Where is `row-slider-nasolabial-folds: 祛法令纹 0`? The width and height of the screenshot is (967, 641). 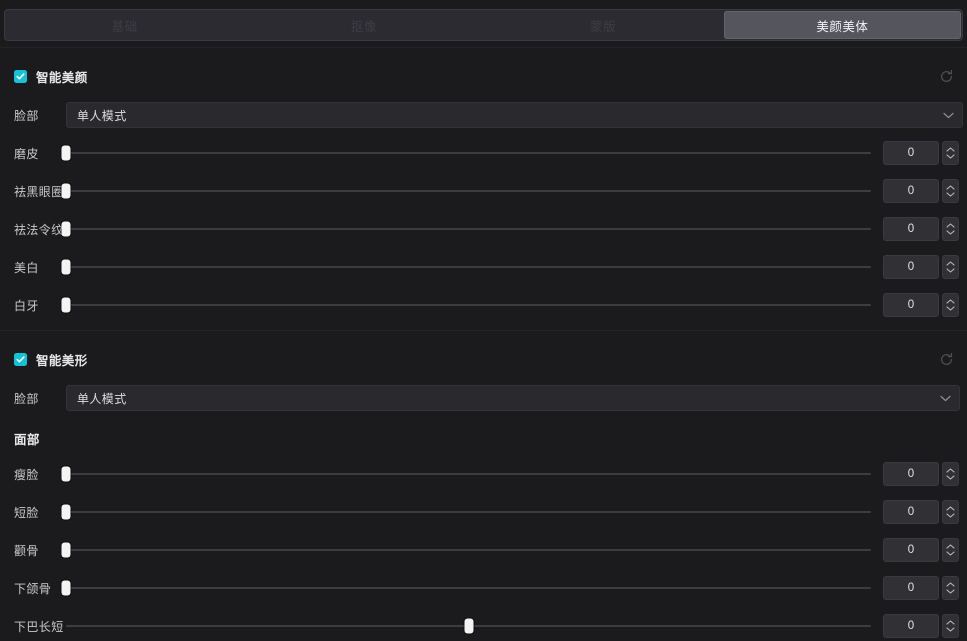
row-slider-nasolabial-folds: 祛法令纹 0 is located at coordinates (483, 229).